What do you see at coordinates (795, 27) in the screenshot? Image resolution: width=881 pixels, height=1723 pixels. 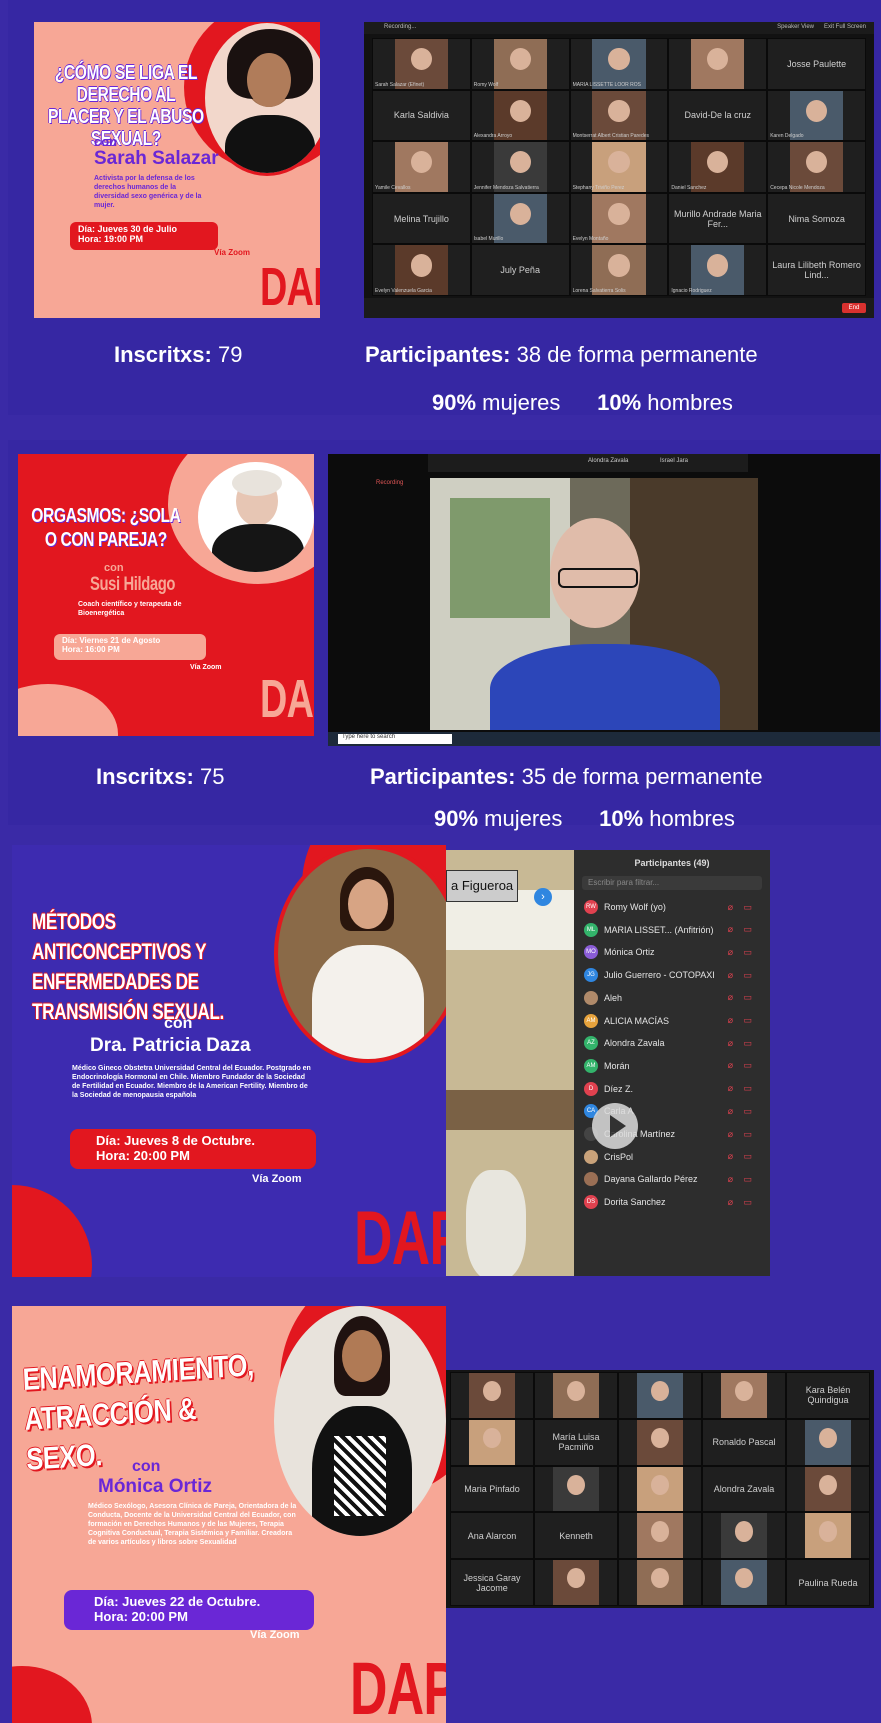 I see `speaker-view-button: Speaker View` at bounding box center [795, 27].